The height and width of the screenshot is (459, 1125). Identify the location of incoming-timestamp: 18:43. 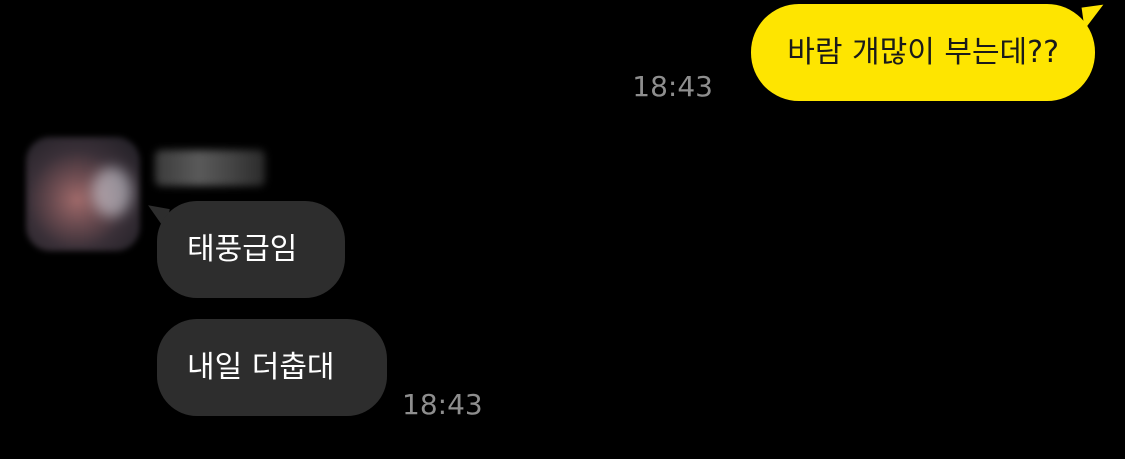
(442, 404).